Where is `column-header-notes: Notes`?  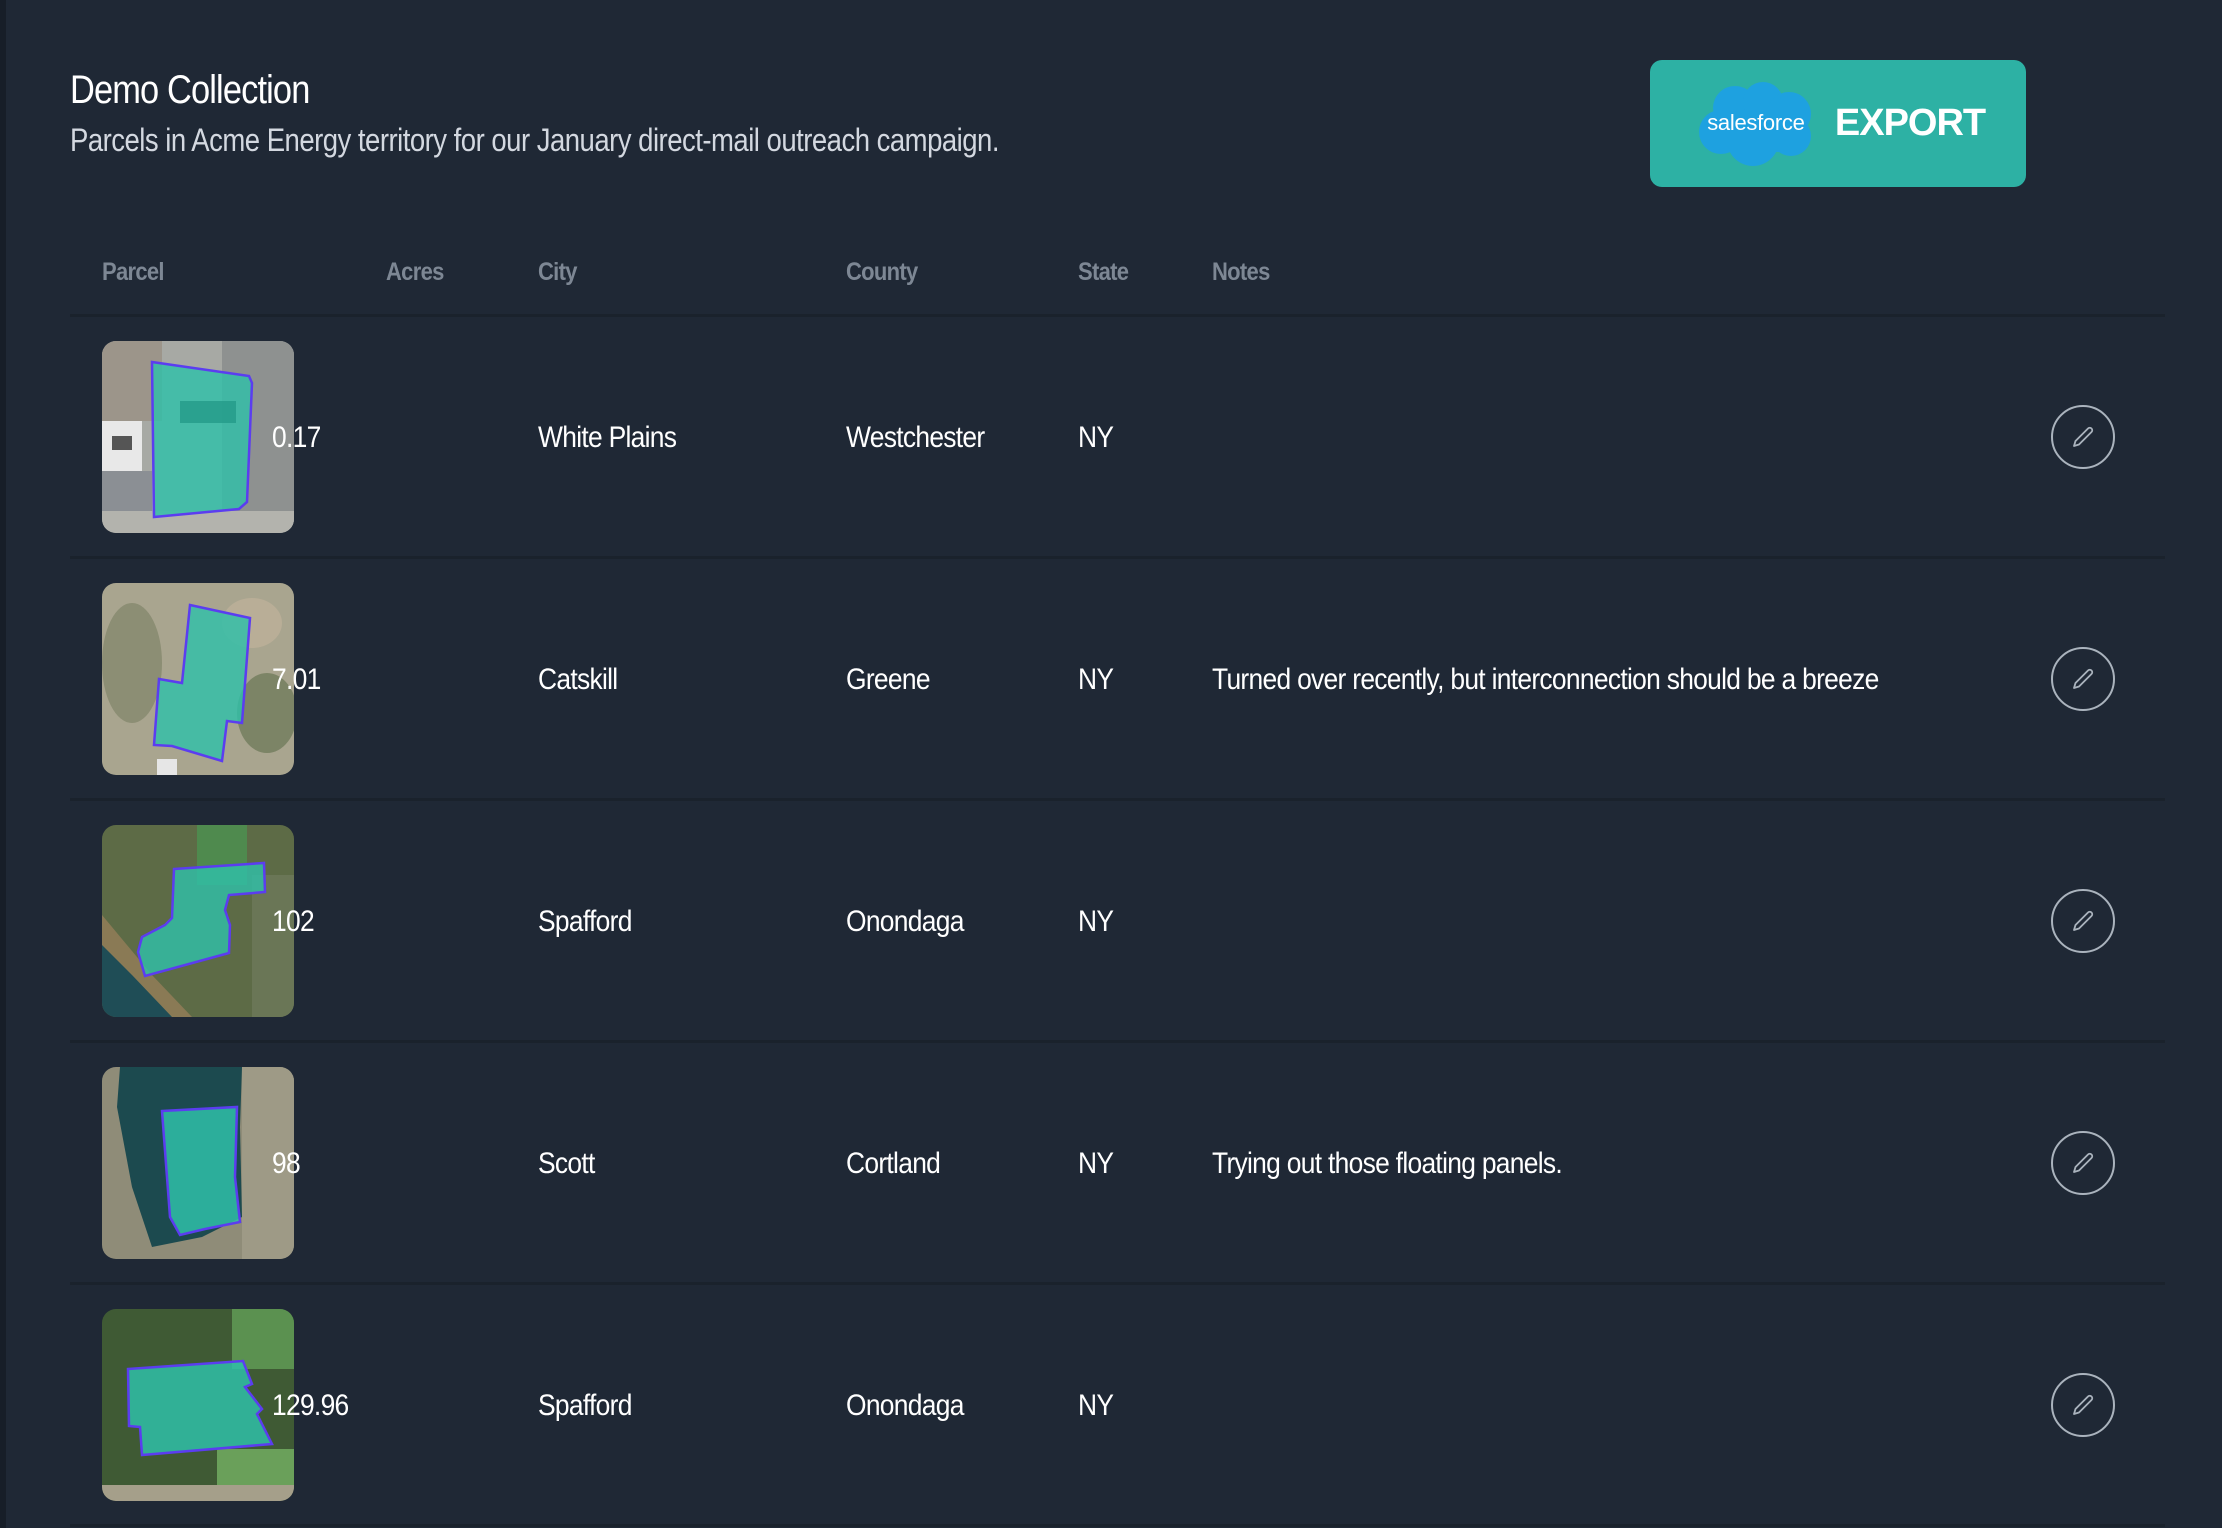
column-header-notes: Notes is located at coordinates (1241, 272).